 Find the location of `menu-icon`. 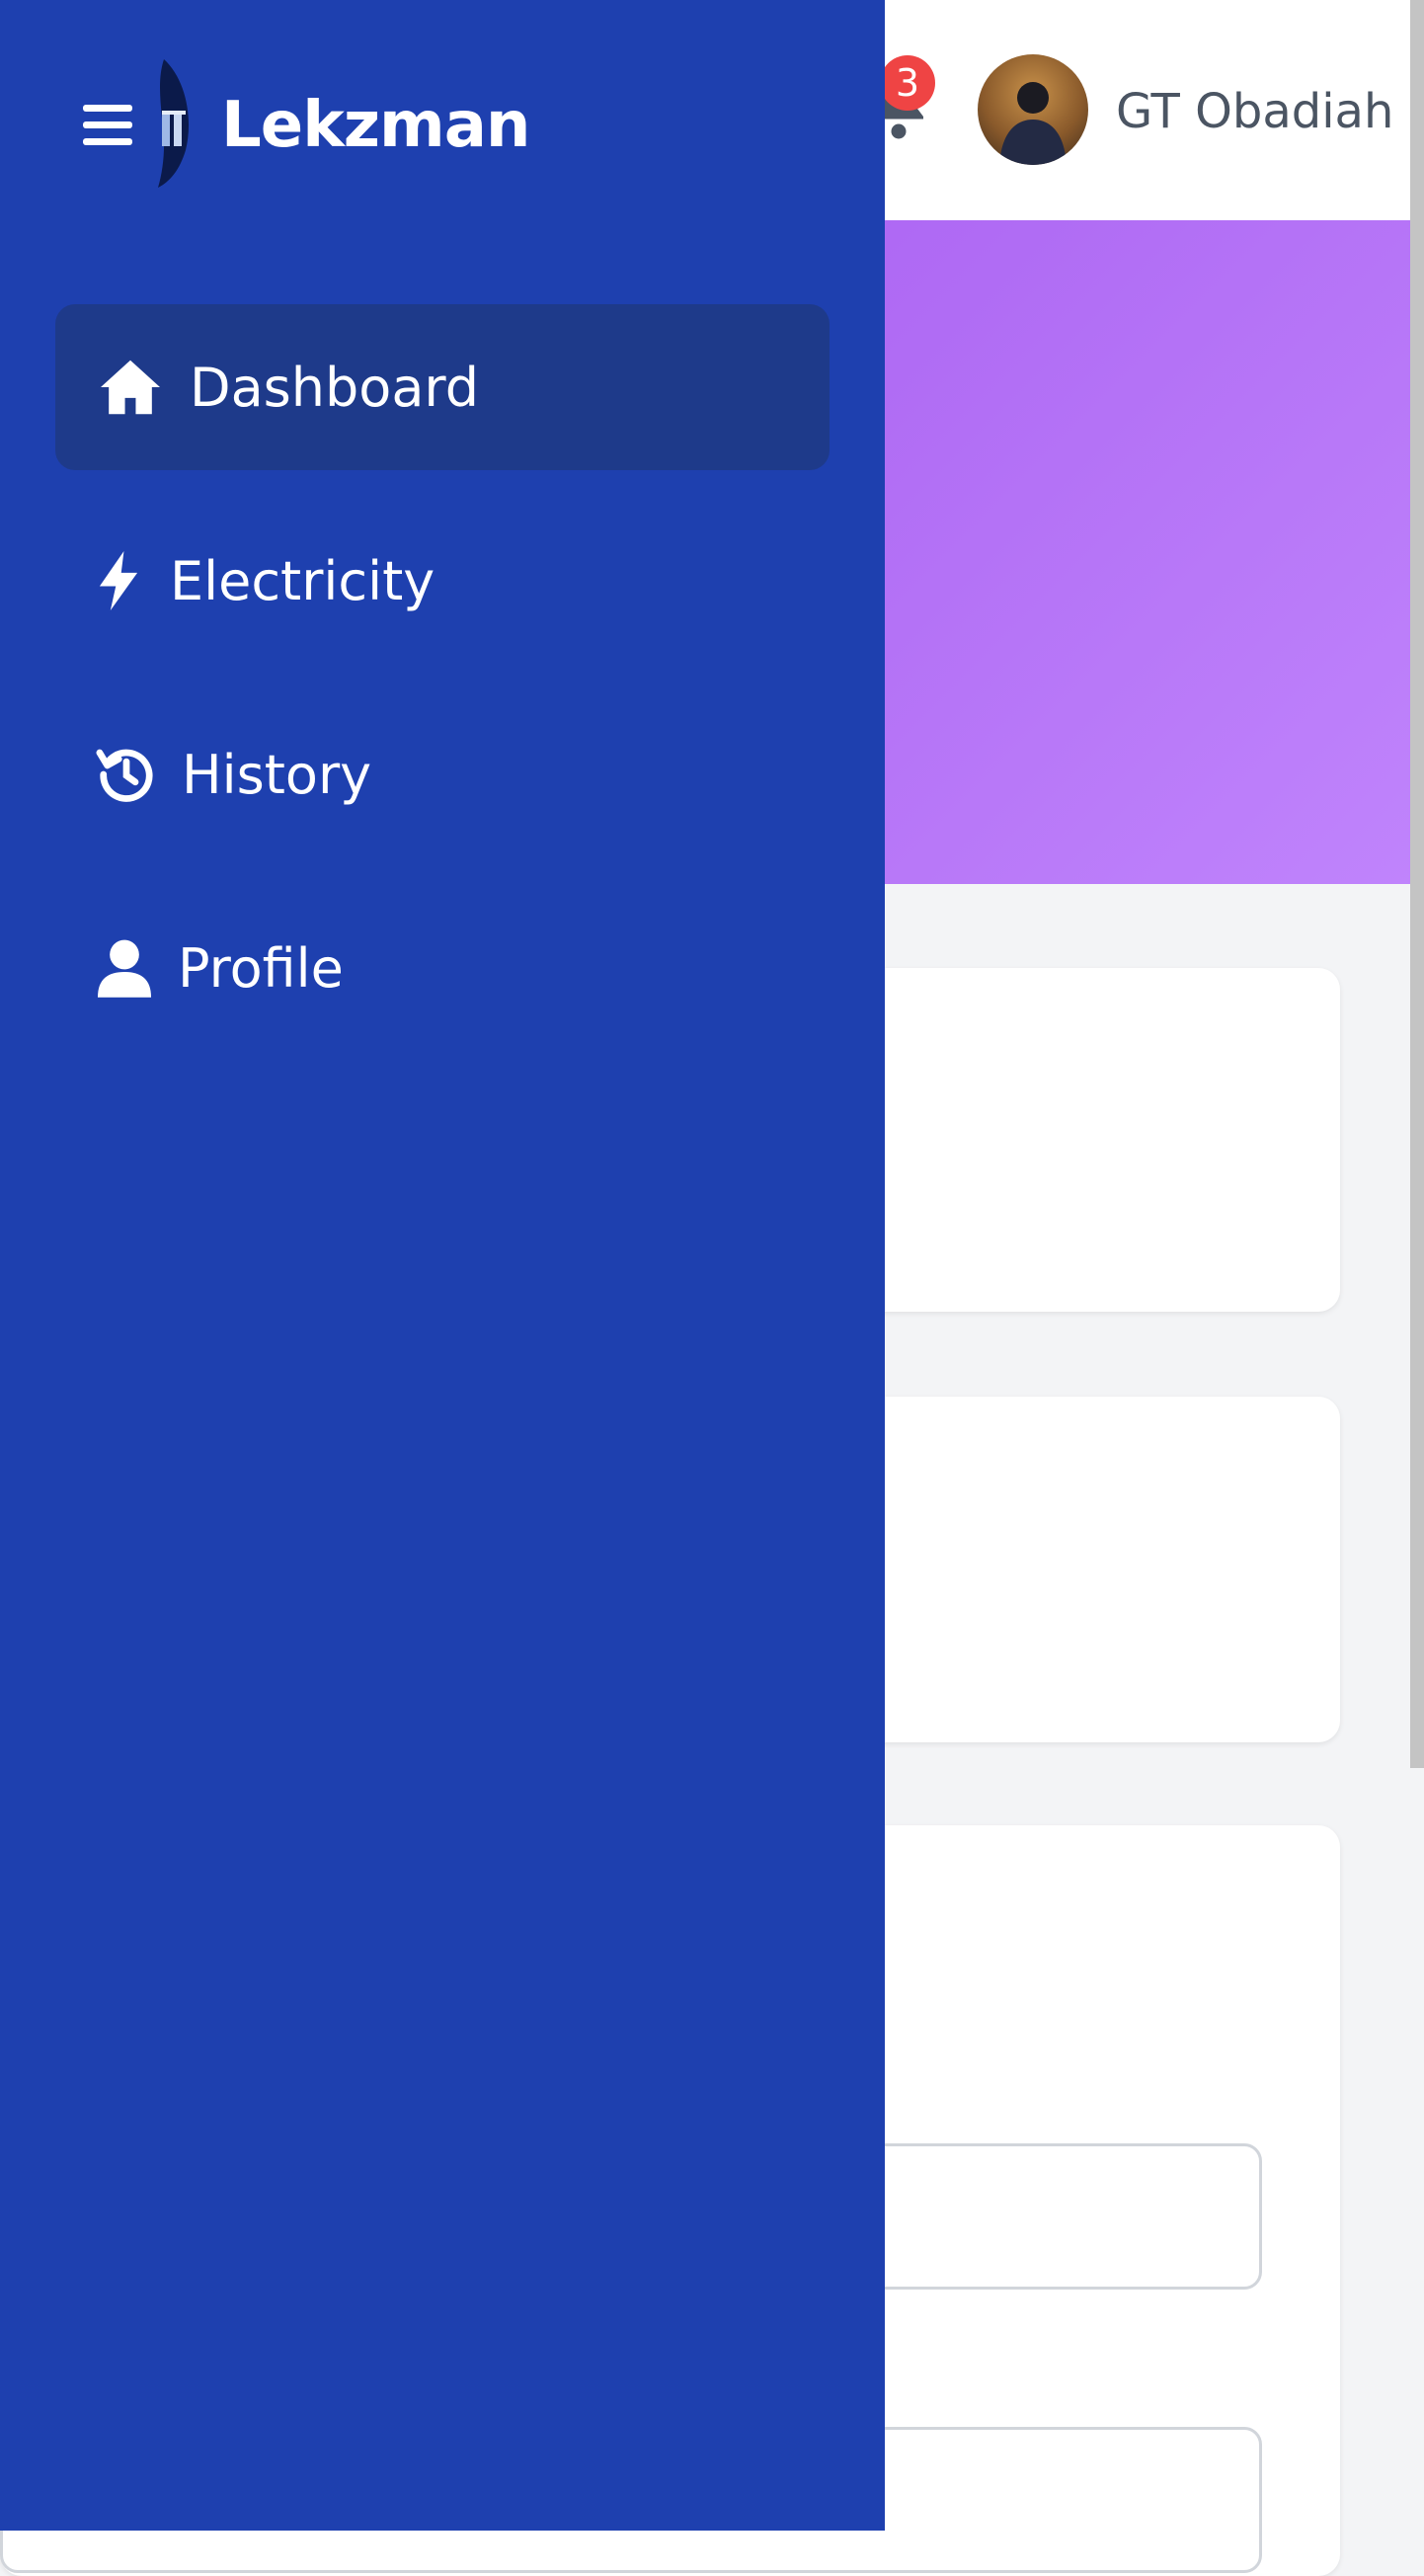

menu-icon is located at coordinates (107, 125).